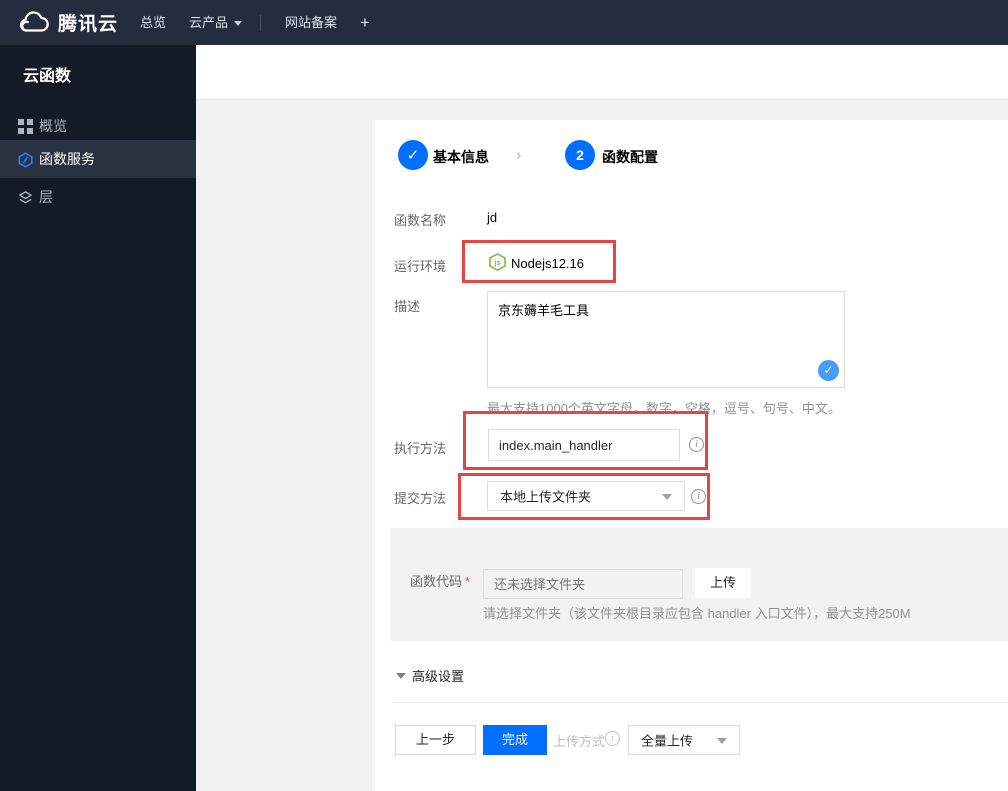  Describe the element at coordinates (461, 157) in the screenshot. I see `step1-label: 基本信息` at that location.